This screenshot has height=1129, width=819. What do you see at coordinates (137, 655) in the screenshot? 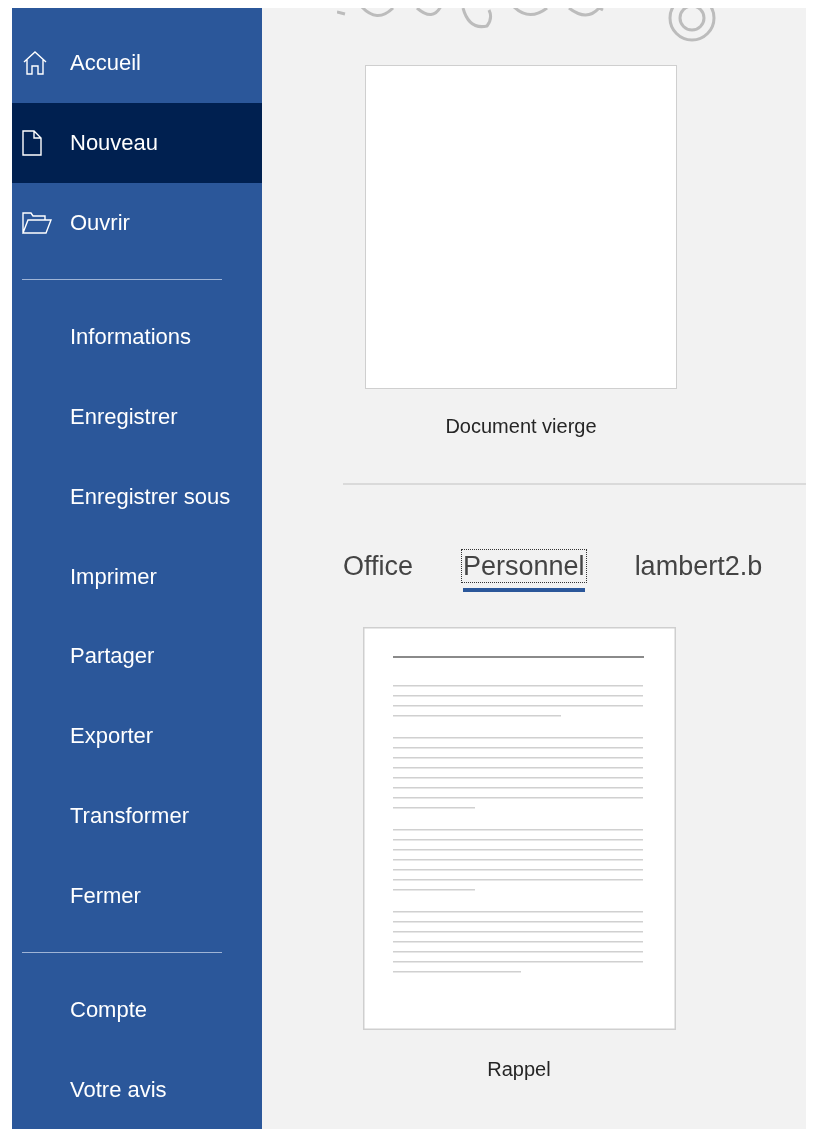
I see `sidebar-item: Partager` at bounding box center [137, 655].